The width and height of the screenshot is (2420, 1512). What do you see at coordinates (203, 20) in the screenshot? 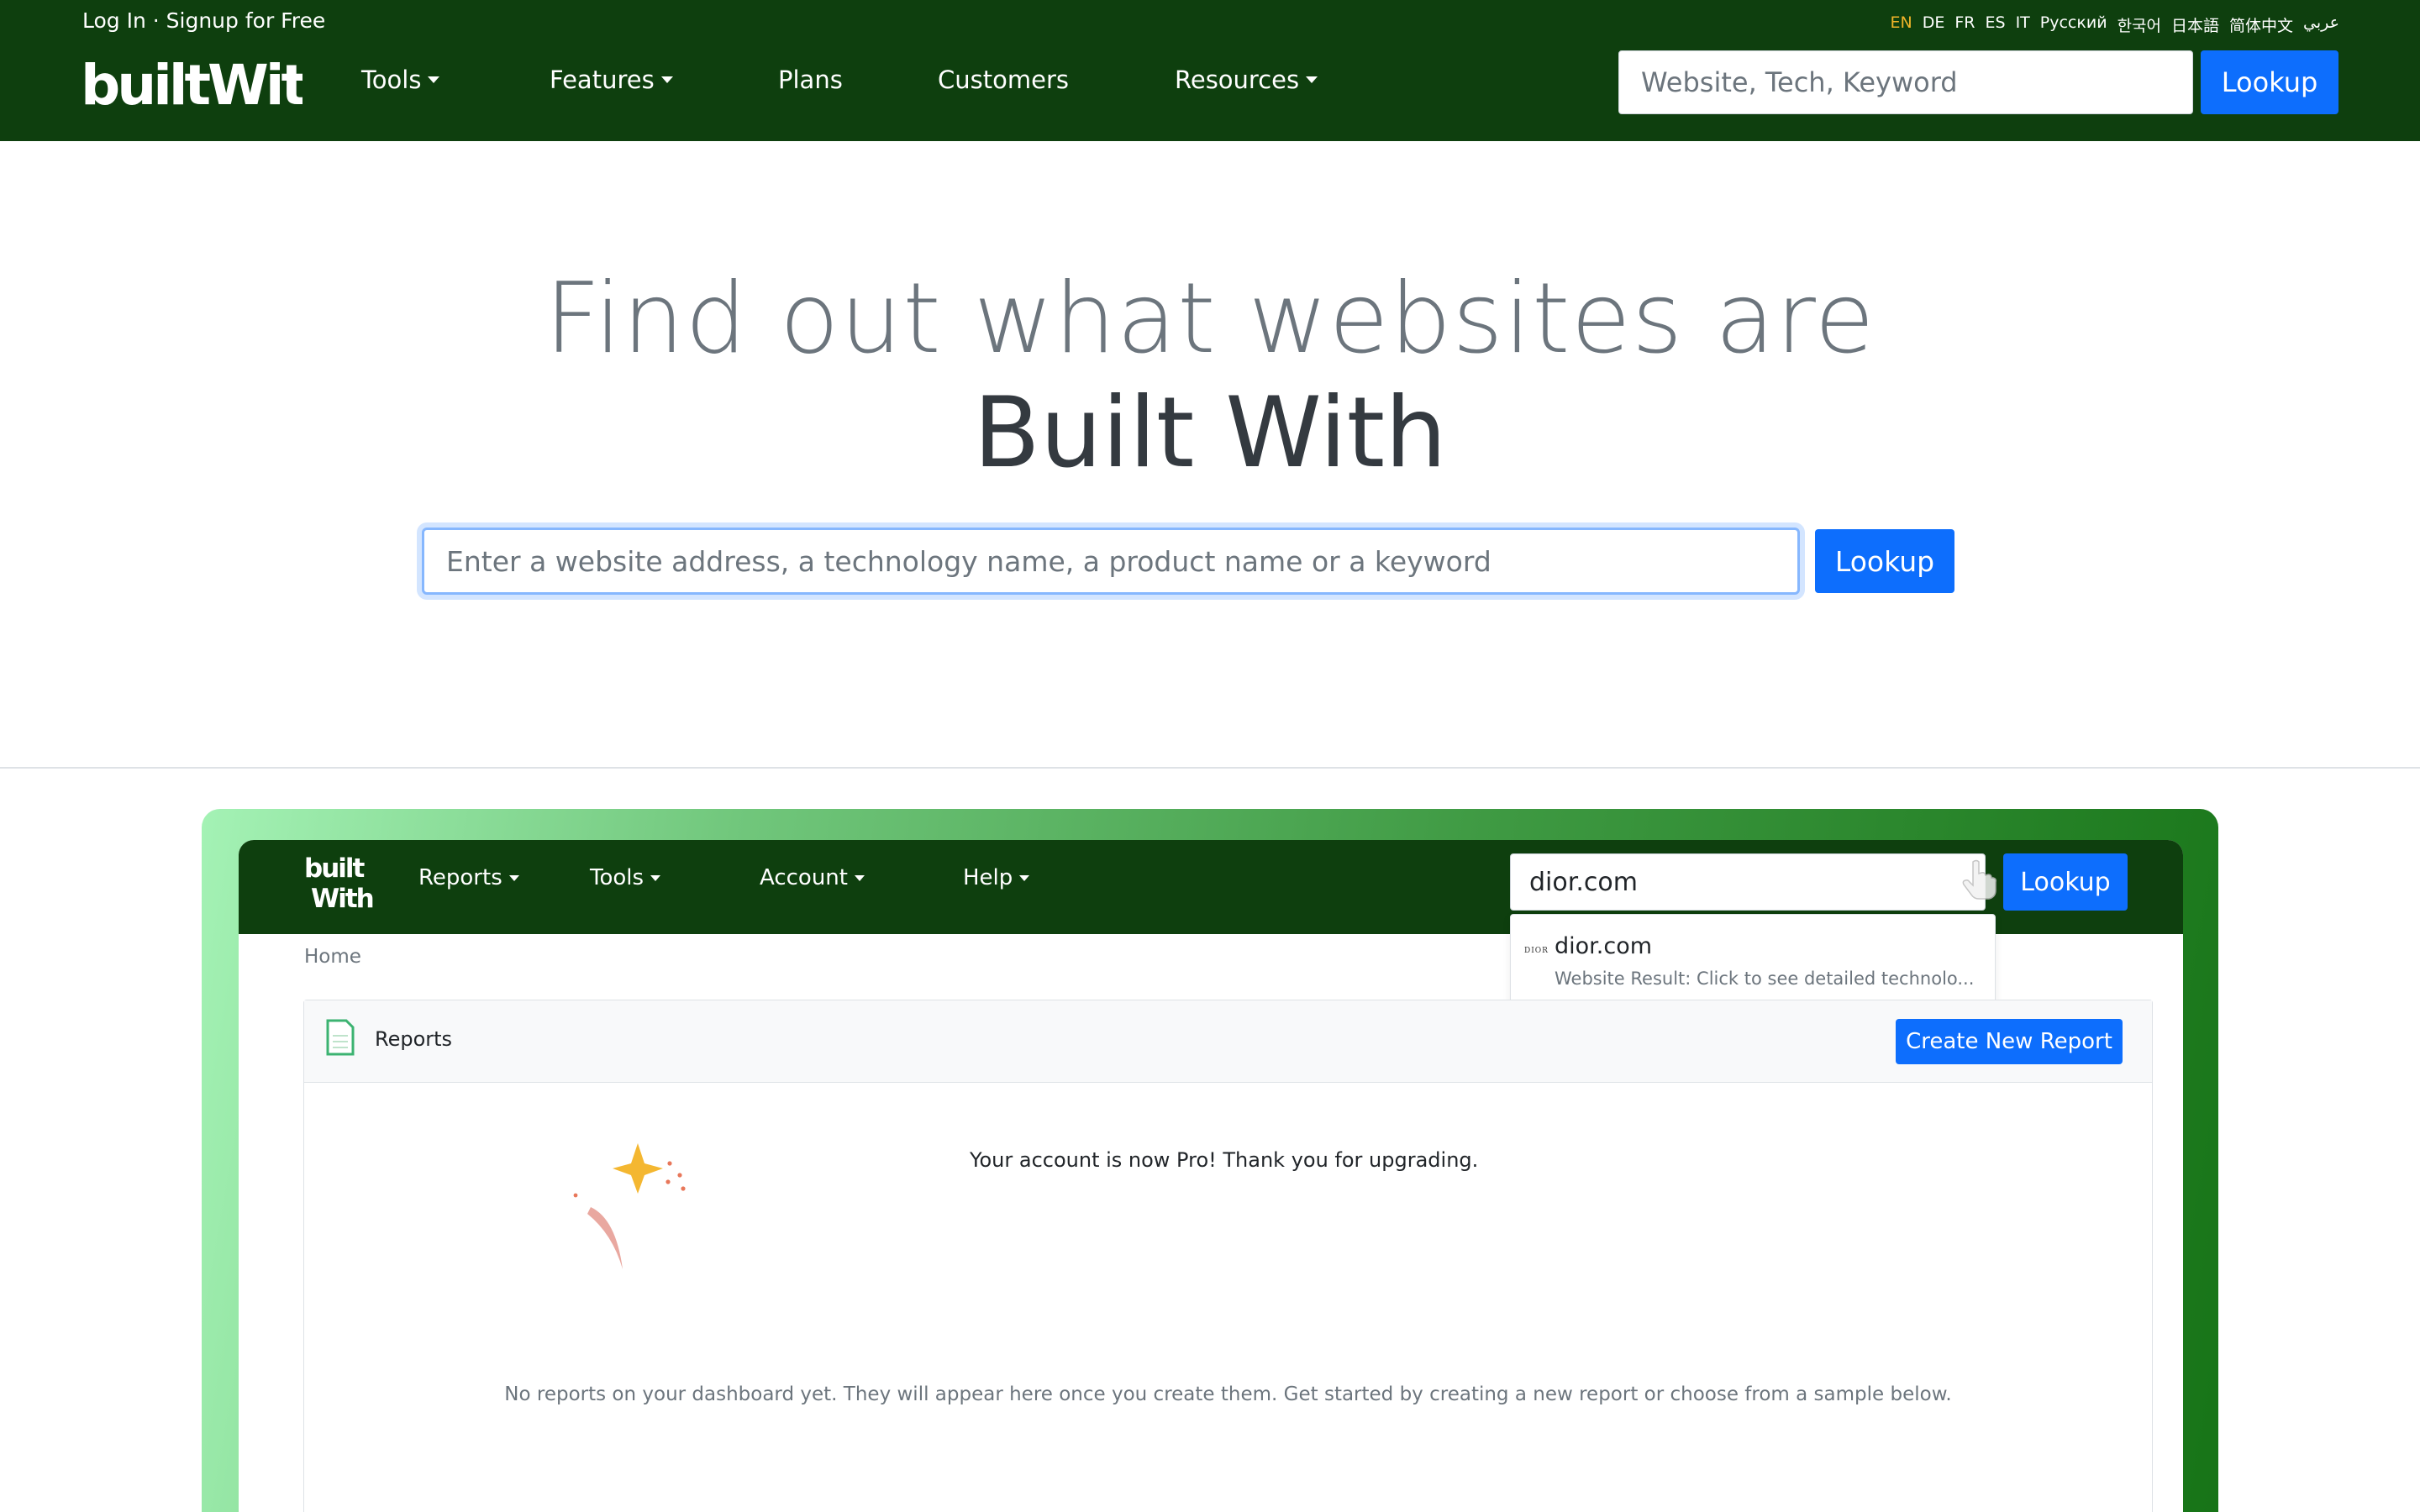
I see `auth-links: Log In · Signup for Free` at bounding box center [203, 20].